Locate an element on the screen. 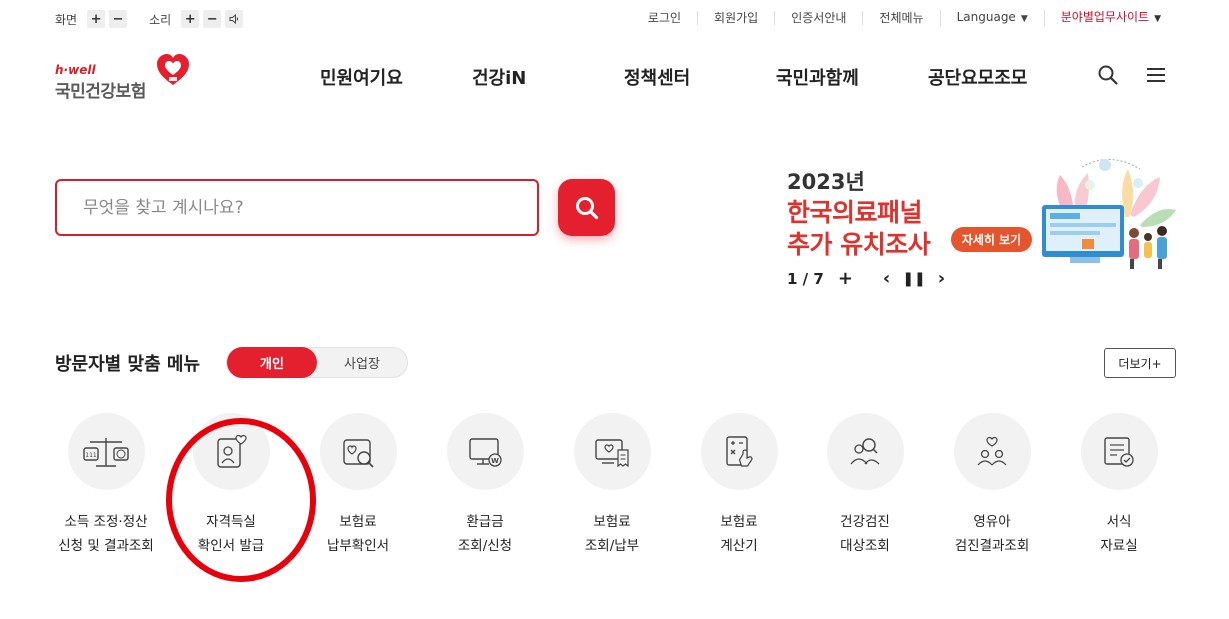  quick-menu-item-infant: 영유아 검진결과조회 is located at coordinates (992, 485).